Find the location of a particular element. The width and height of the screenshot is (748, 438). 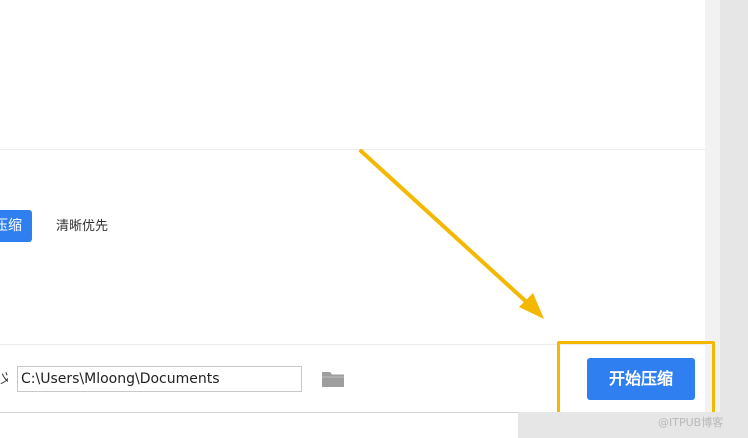

output-folder-label: 义 is located at coordinates (4, 380).